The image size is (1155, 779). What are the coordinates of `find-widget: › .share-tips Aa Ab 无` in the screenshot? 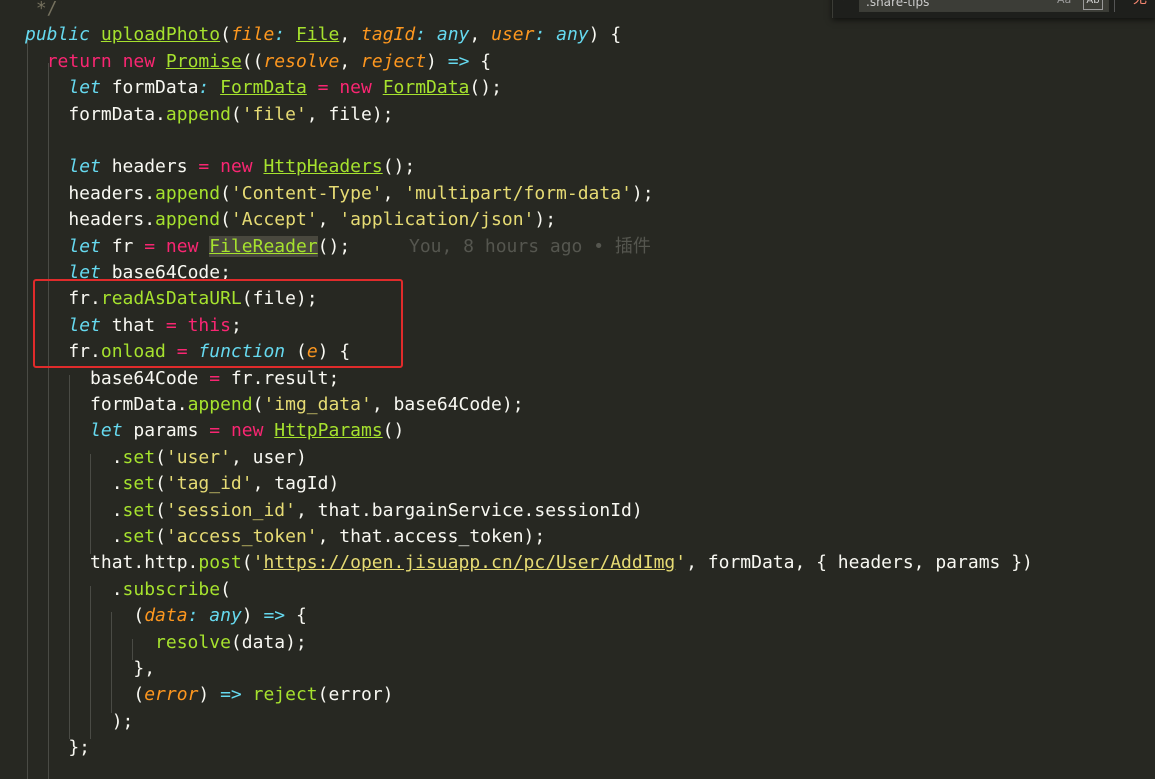 It's located at (993, 9).